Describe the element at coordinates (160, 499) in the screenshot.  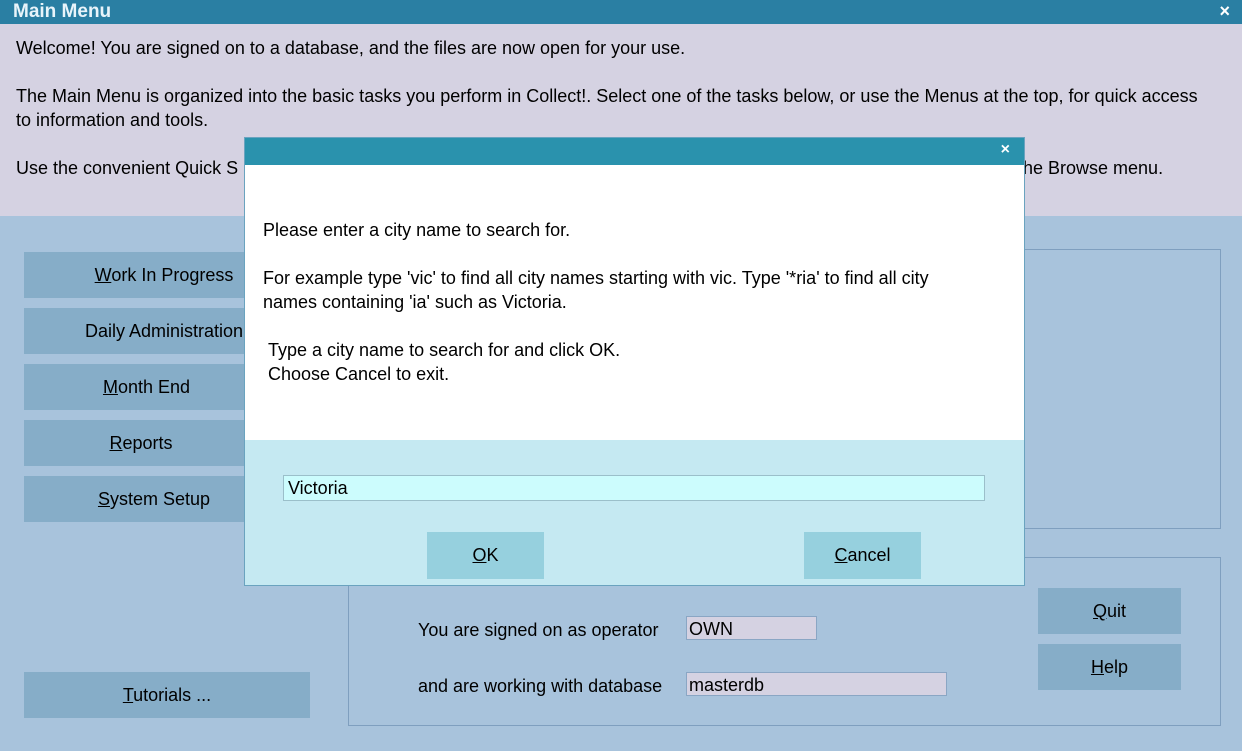
I see `button-label: ystem Setup` at that location.